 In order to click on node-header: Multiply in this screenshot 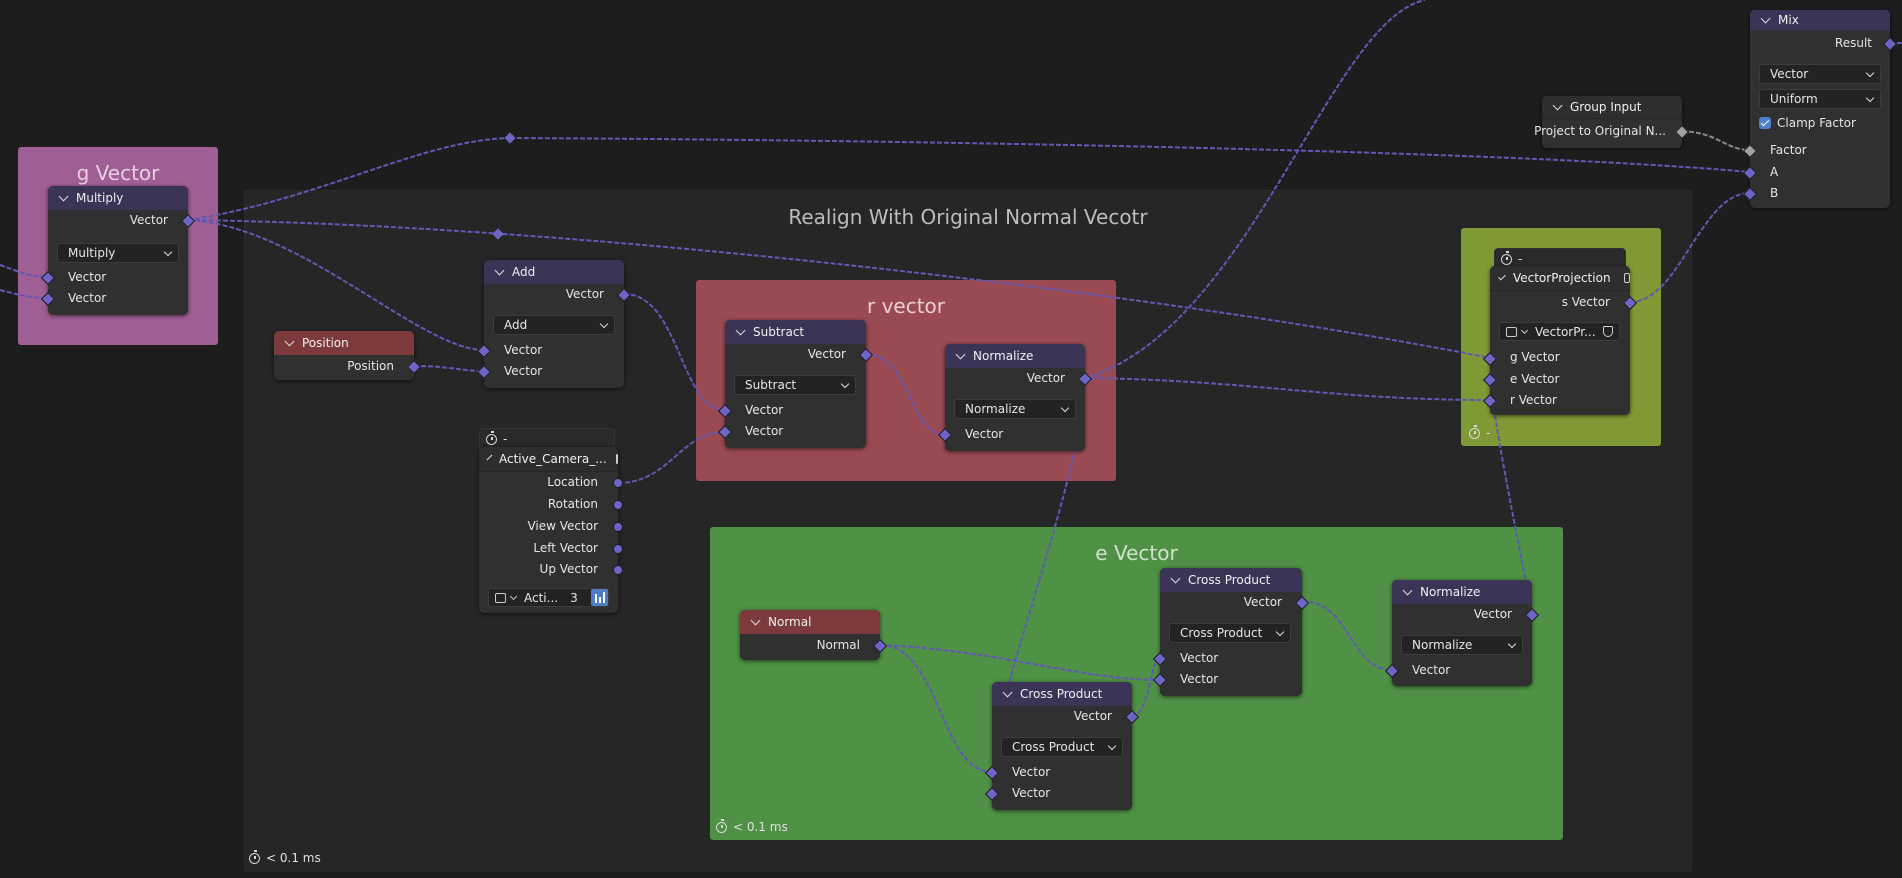, I will do `click(118, 198)`.